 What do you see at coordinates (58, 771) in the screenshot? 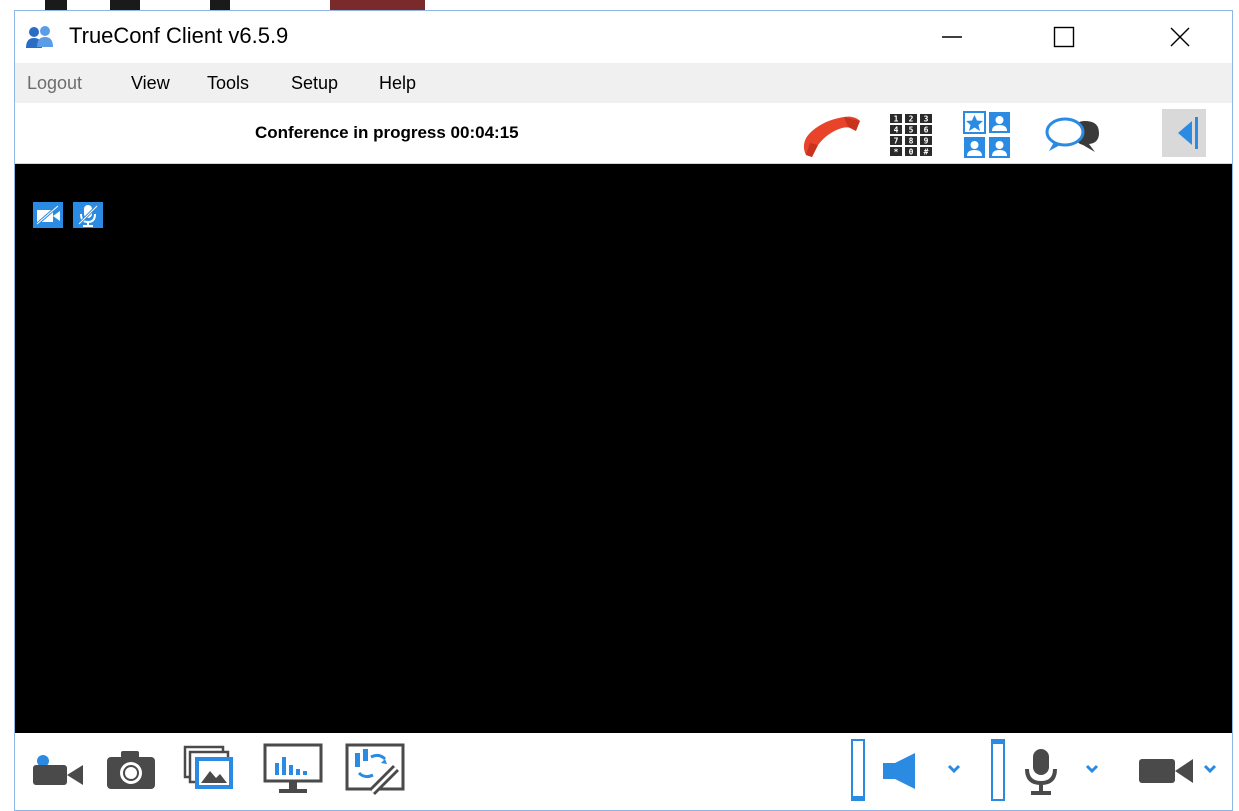
I see `camera-toggle-icon` at bounding box center [58, 771].